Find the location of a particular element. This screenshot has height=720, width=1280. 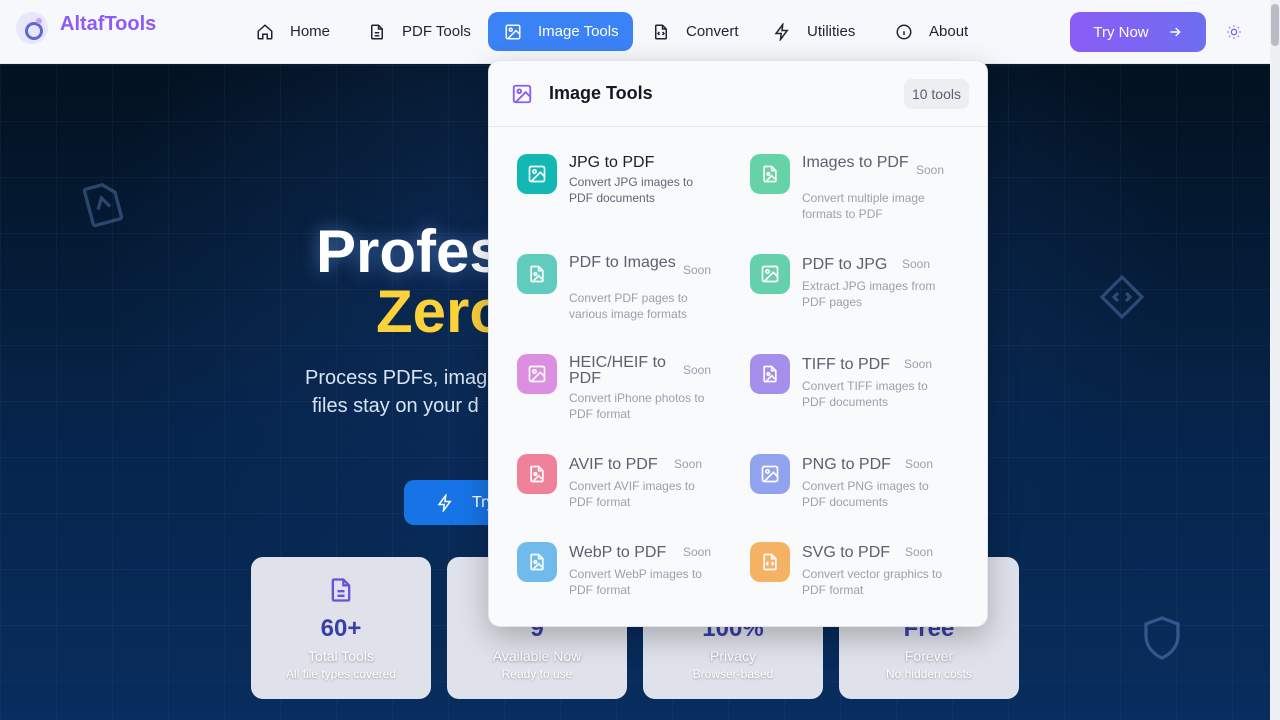

nav-convert-label: Convert is located at coordinates (712, 31).